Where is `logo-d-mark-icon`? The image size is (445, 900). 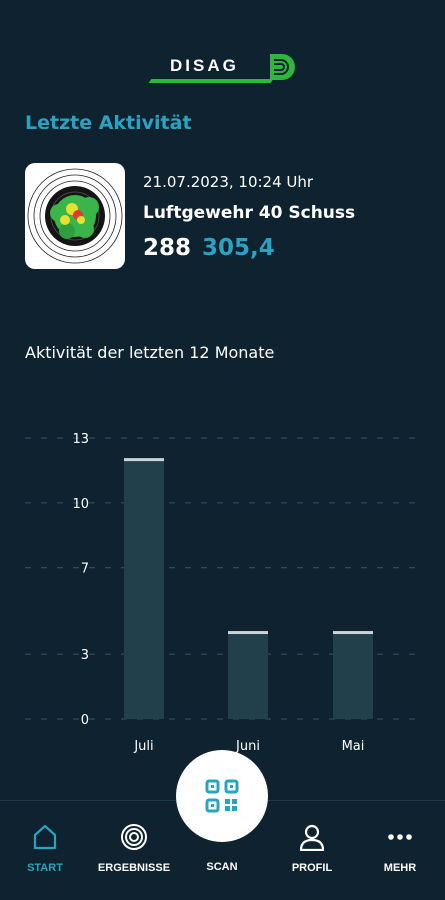
logo-d-mark-icon is located at coordinates (282, 67).